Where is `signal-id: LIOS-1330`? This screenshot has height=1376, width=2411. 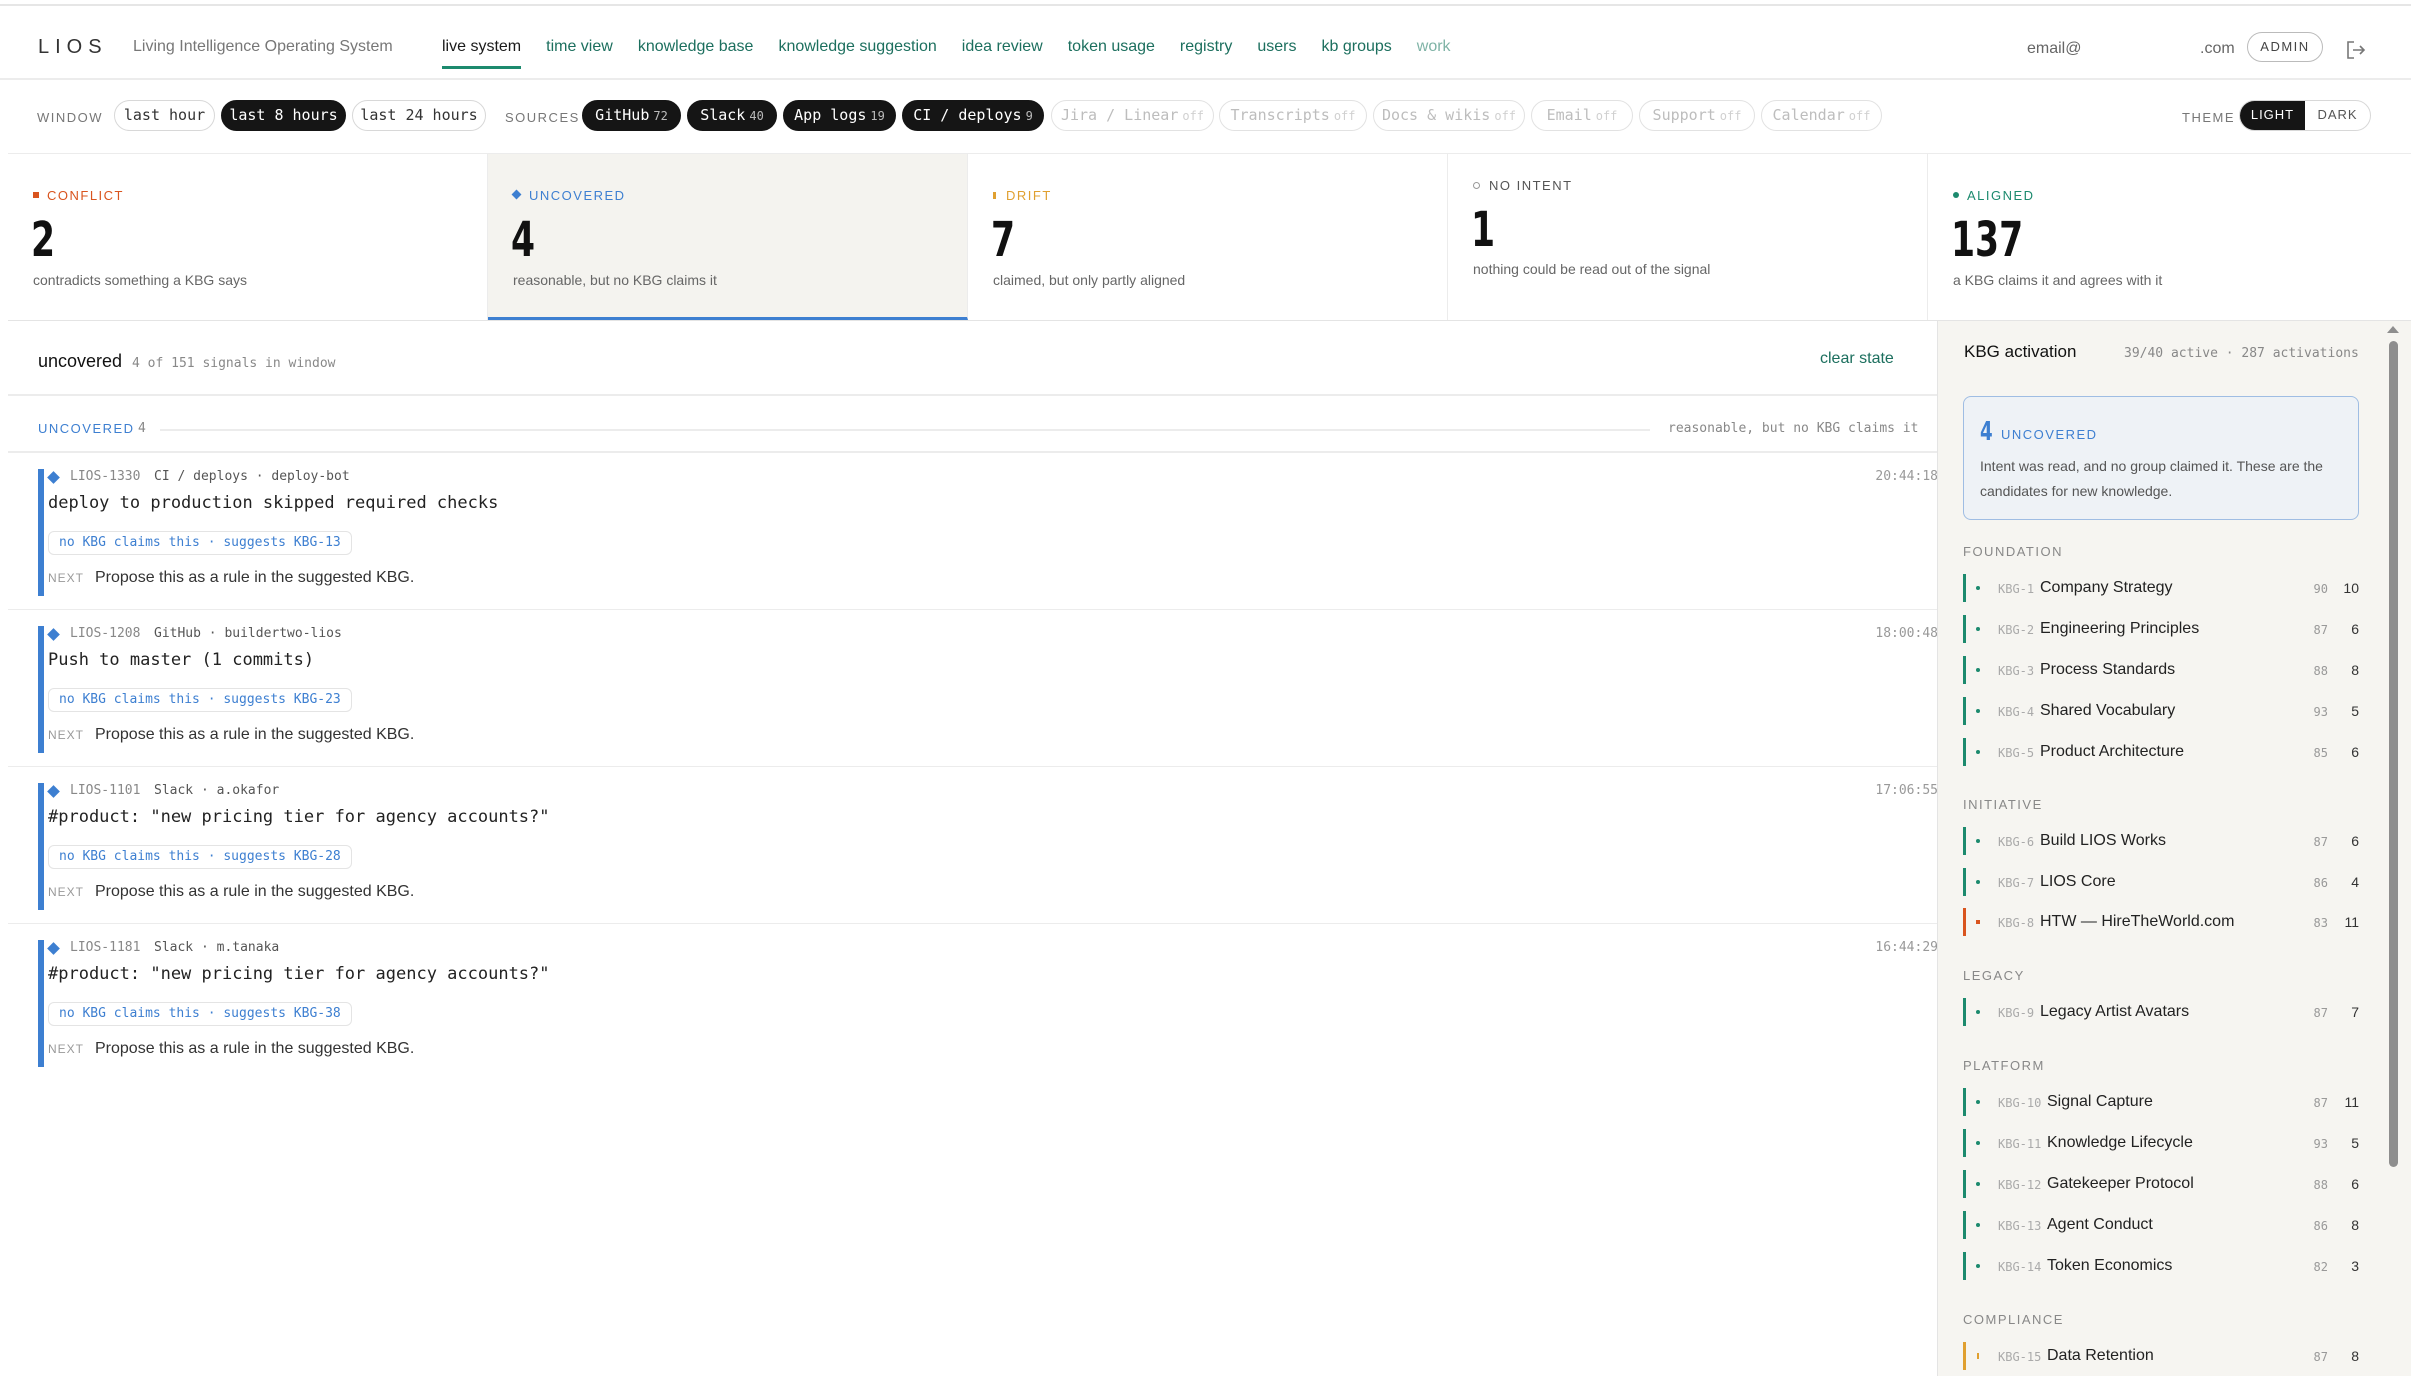 signal-id: LIOS-1330 is located at coordinates (105, 476).